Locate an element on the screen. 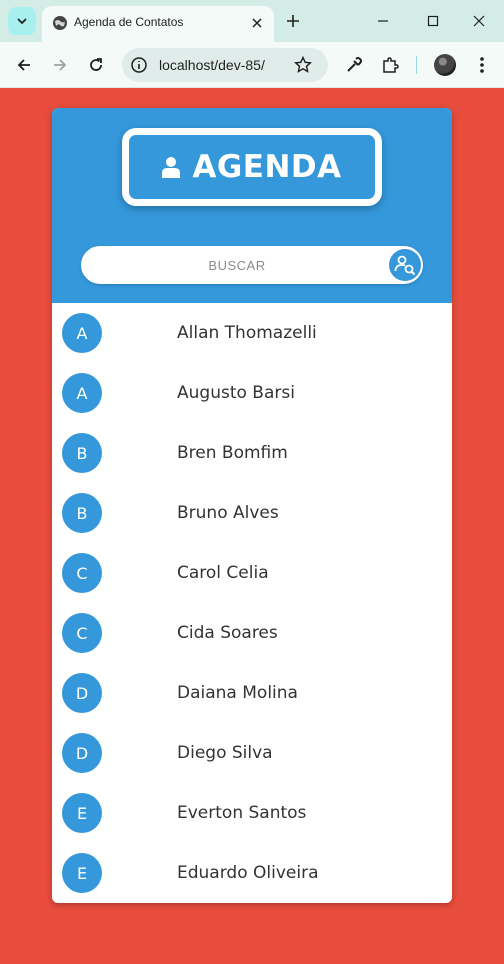  contact-row: B Bruno Alves is located at coordinates (252, 513).